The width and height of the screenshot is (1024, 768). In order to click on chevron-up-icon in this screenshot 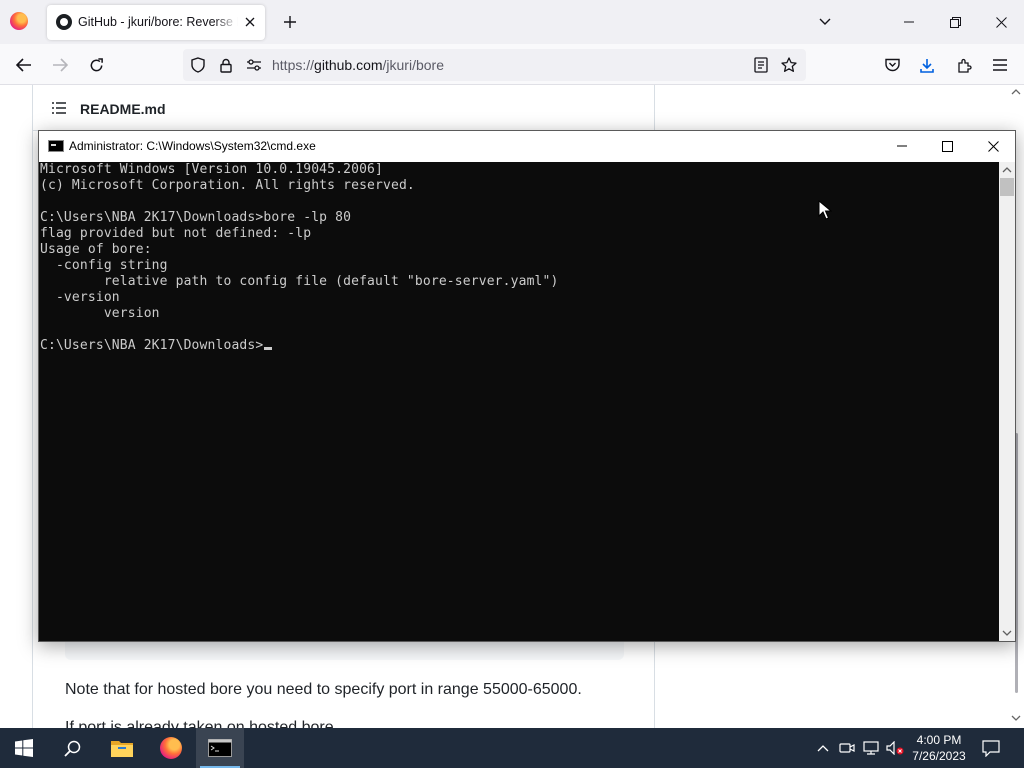, I will do `click(823, 748)`.